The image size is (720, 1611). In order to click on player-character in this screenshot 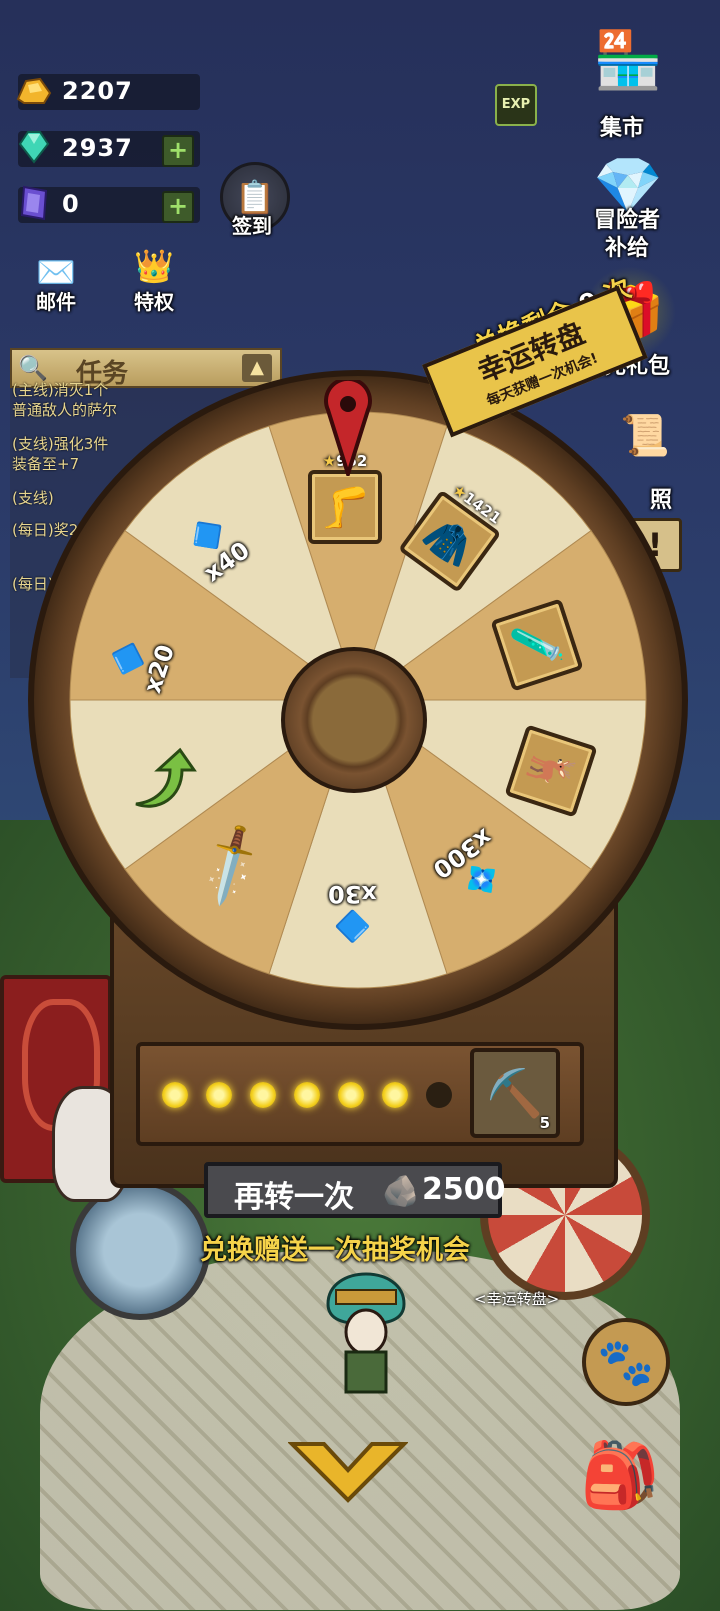, I will do `click(366, 1329)`.